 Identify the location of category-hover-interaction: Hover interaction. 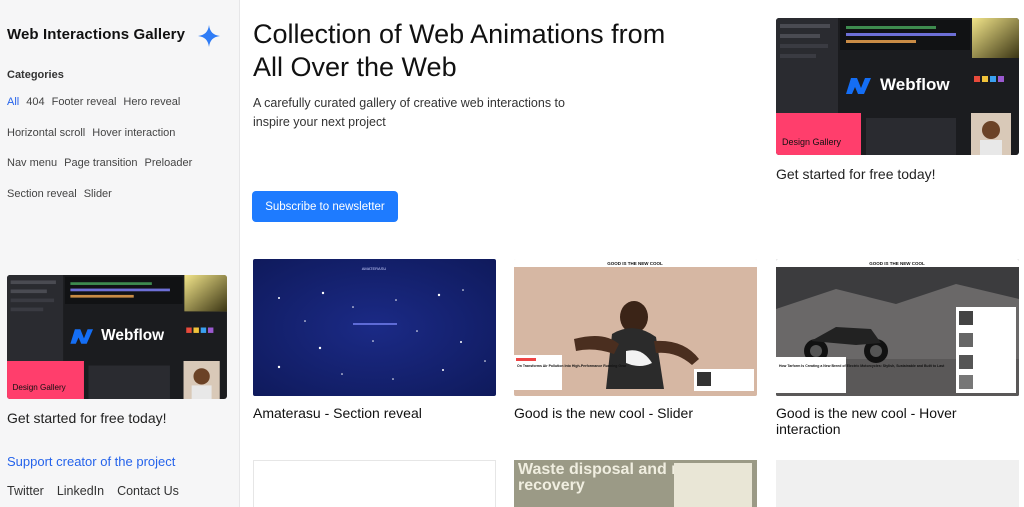
(133, 133).